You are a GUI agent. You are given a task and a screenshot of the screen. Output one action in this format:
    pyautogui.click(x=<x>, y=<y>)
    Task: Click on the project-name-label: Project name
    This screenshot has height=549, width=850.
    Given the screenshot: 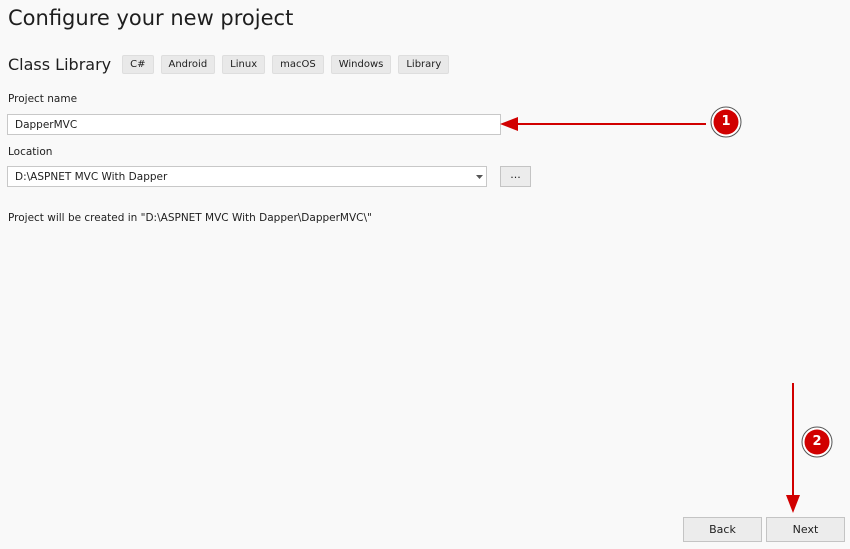 What is the action you would take?
    pyautogui.click(x=43, y=99)
    